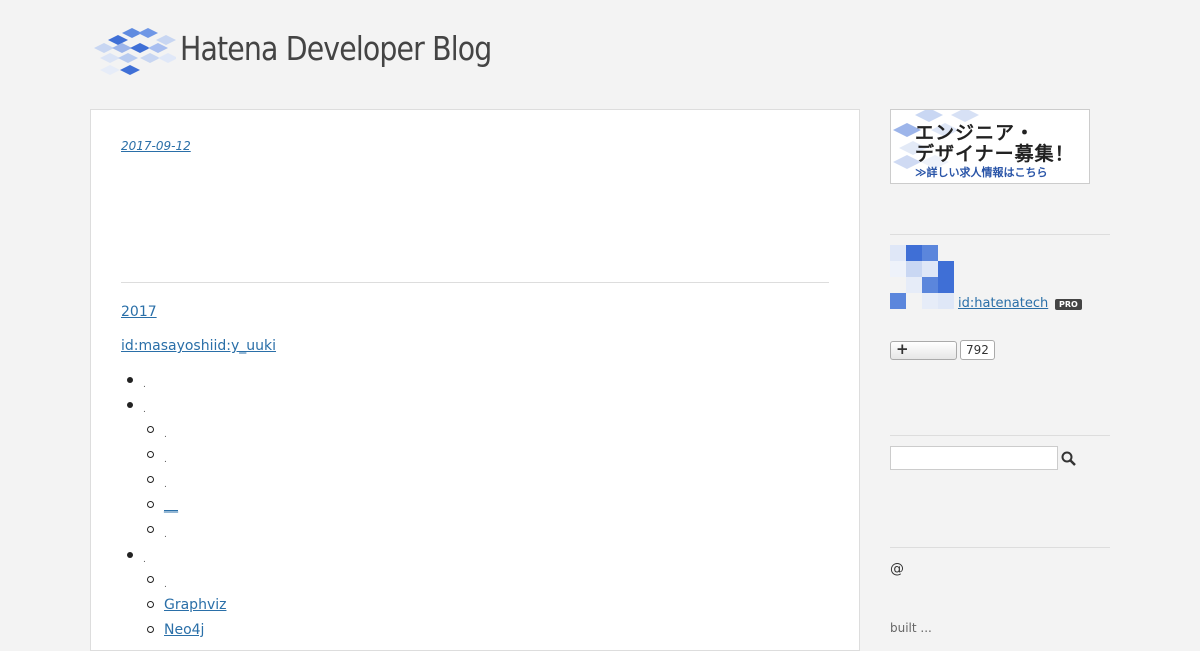 The width and height of the screenshot is (1200, 651). Describe the element at coordinates (171, 505) in the screenshot. I see `toc-link: __` at that location.